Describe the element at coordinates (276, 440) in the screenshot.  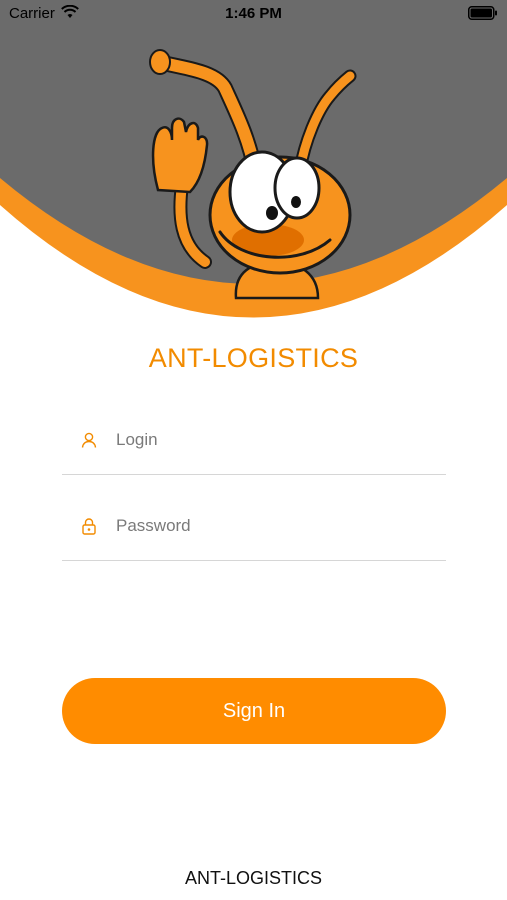
I see `login-input` at that location.